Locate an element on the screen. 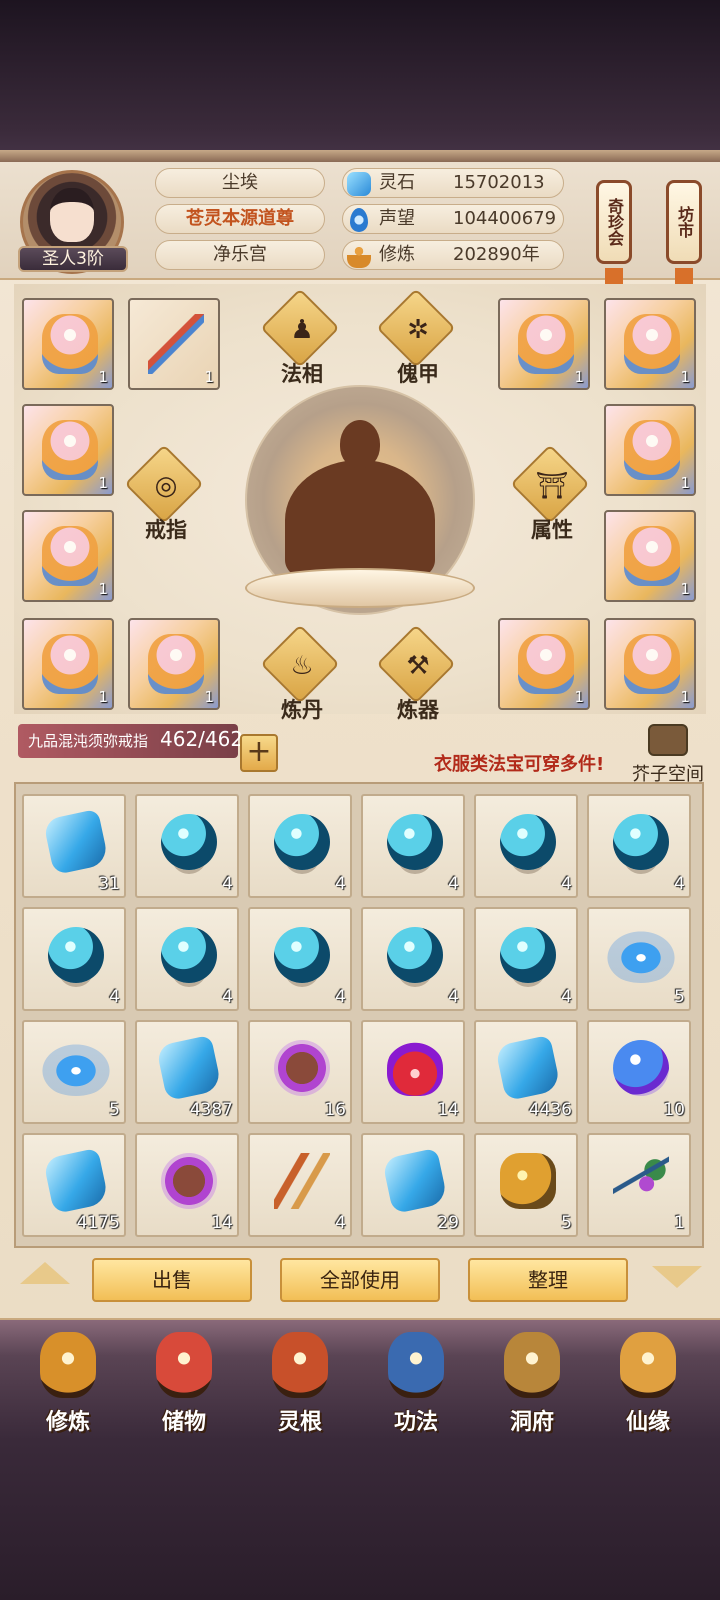 The image size is (720, 1600). use-all-button: 全部使用 is located at coordinates (360, 1280).